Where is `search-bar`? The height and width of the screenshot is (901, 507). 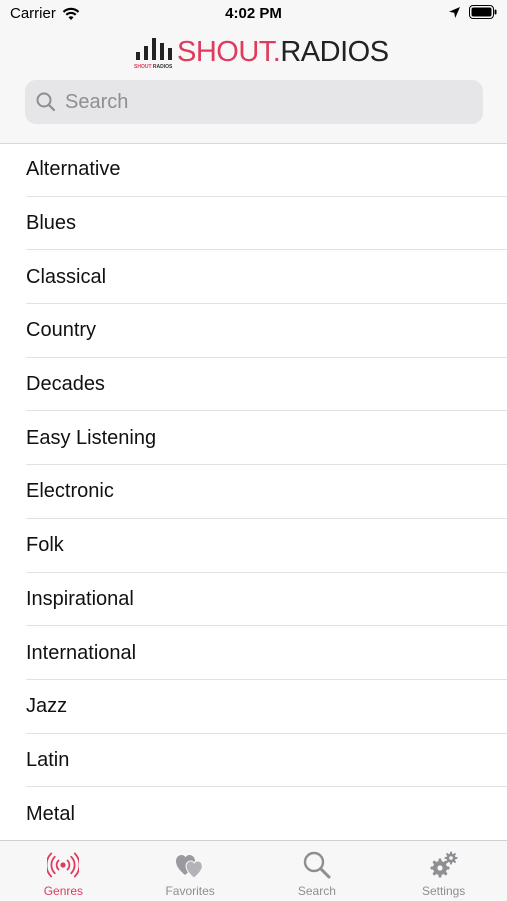
search-bar is located at coordinates (254, 102).